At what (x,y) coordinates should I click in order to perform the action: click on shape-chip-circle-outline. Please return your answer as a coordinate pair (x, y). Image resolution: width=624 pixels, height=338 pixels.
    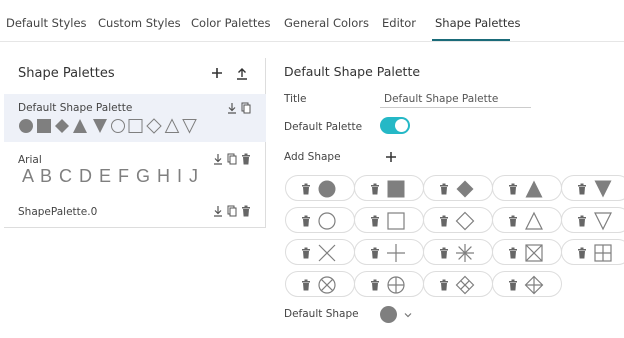
    Looking at the image, I should click on (320, 220).